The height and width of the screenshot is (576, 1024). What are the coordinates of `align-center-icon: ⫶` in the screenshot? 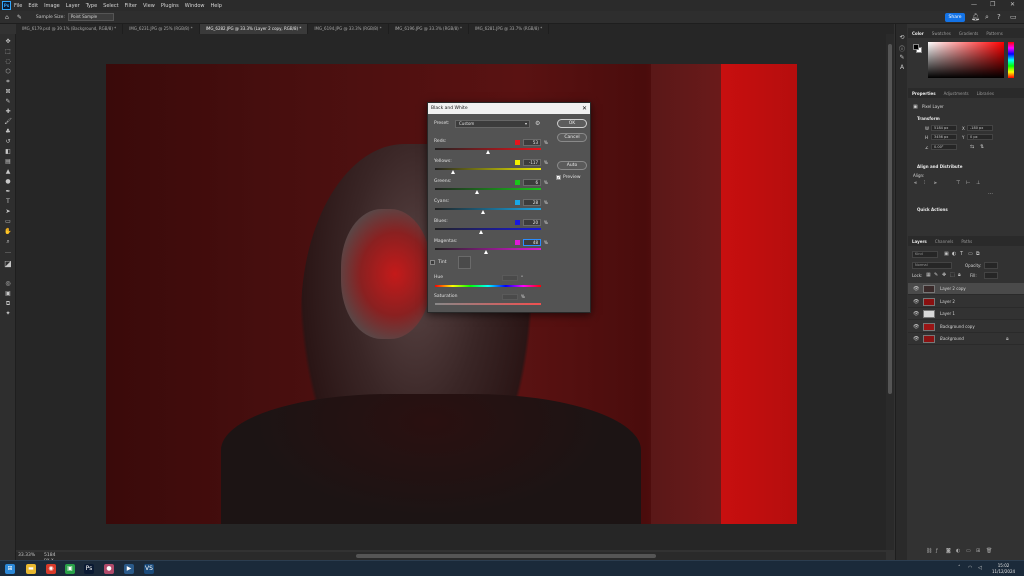 It's located at (926, 183).